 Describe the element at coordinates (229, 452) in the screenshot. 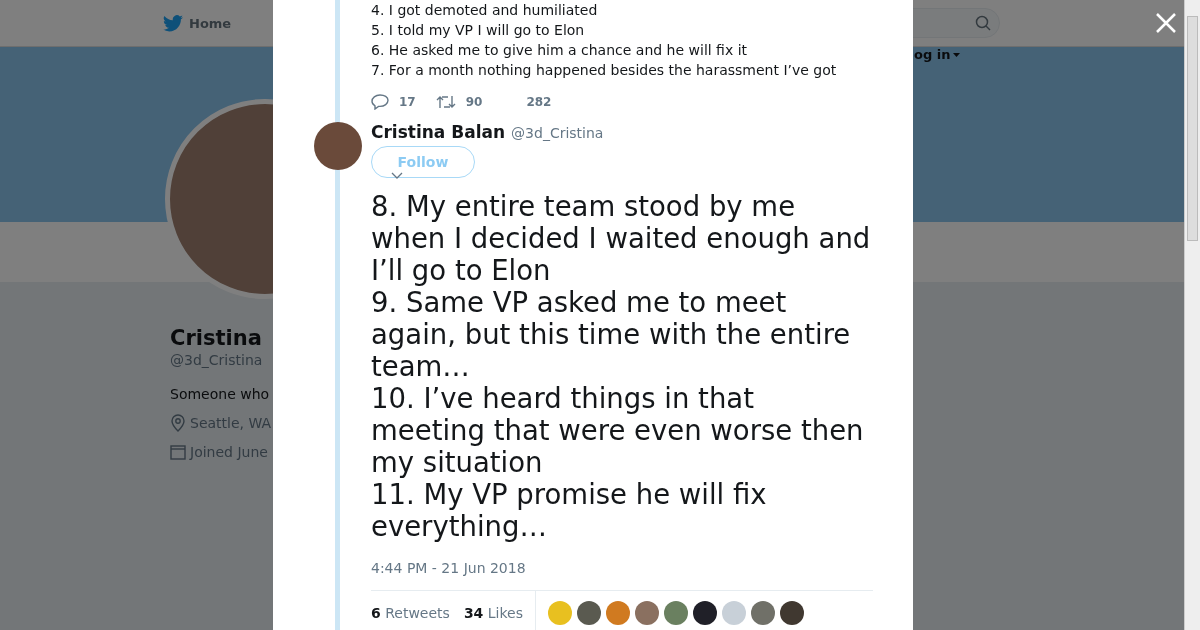

I see `profile-joined: Joined June` at that location.